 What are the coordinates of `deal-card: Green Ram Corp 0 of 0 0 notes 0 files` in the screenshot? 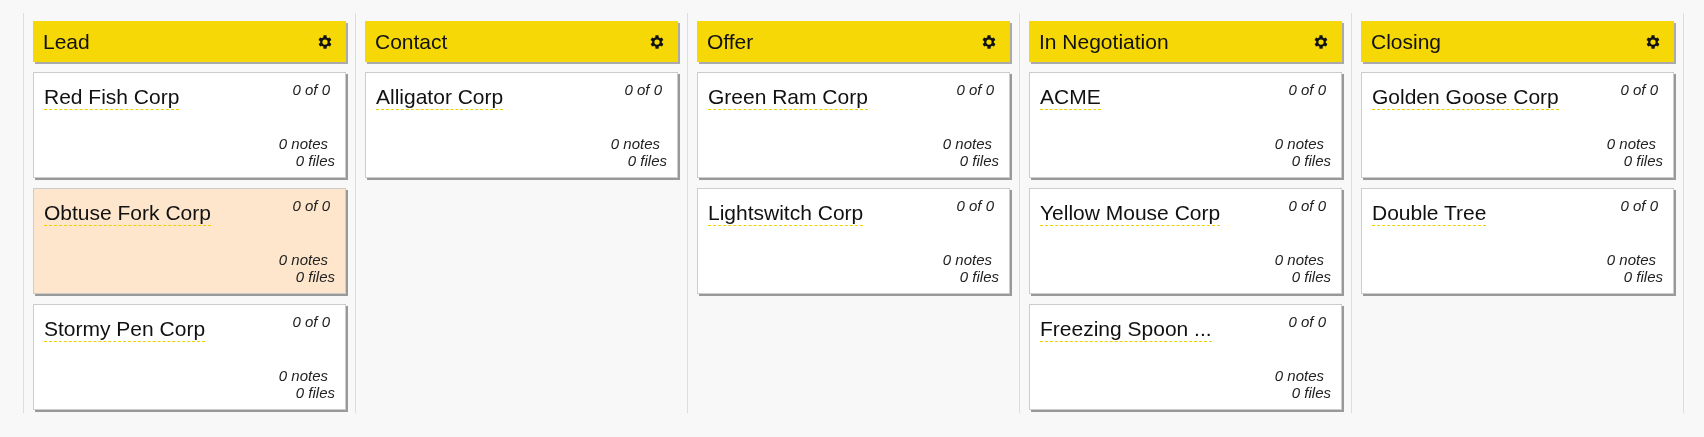 It's located at (853, 125).